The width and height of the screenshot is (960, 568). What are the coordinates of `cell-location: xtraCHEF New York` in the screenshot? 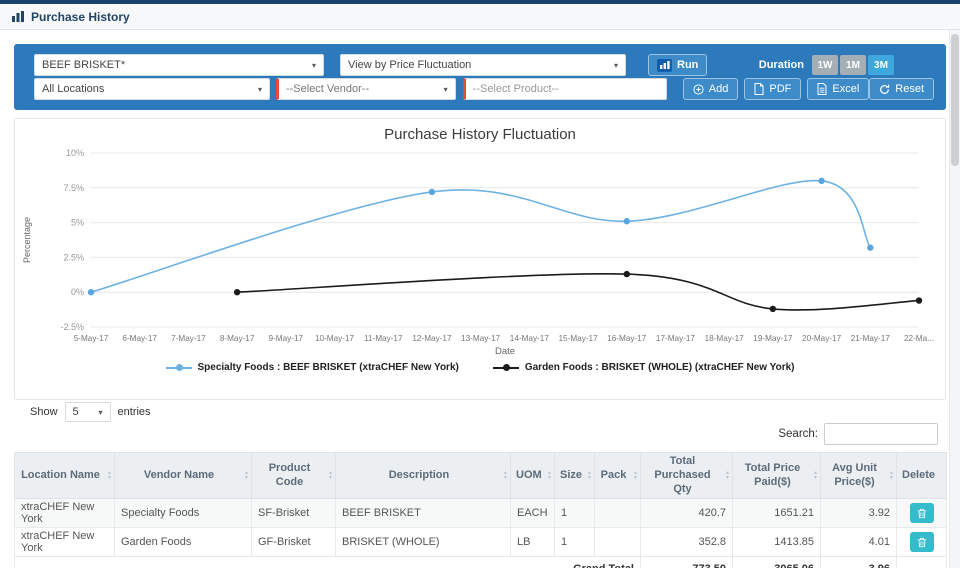 It's located at (64, 513).